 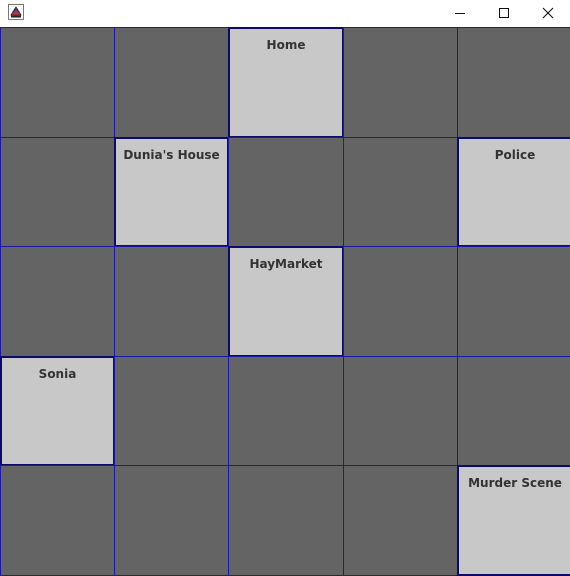 What do you see at coordinates (513, 192) in the screenshot?
I see `location-police: Police` at bounding box center [513, 192].